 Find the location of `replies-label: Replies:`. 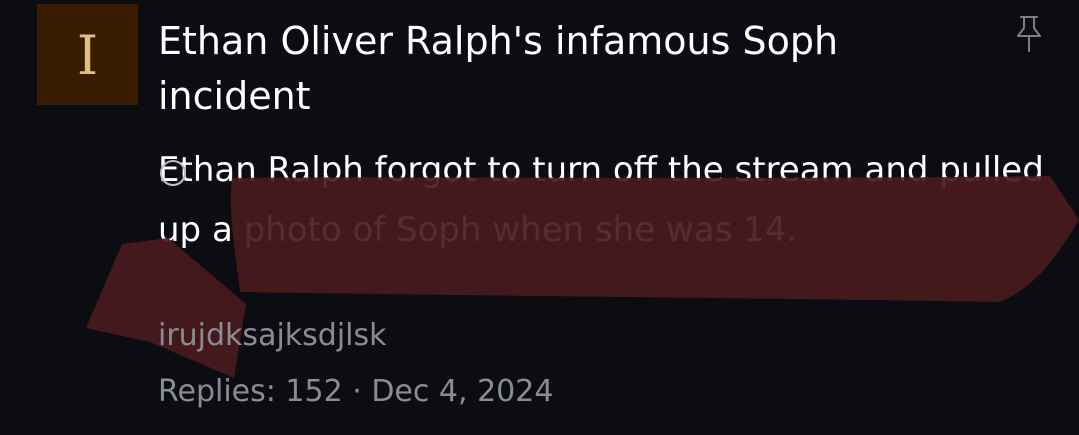

replies-label: Replies: is located at coordinates (217, 391).